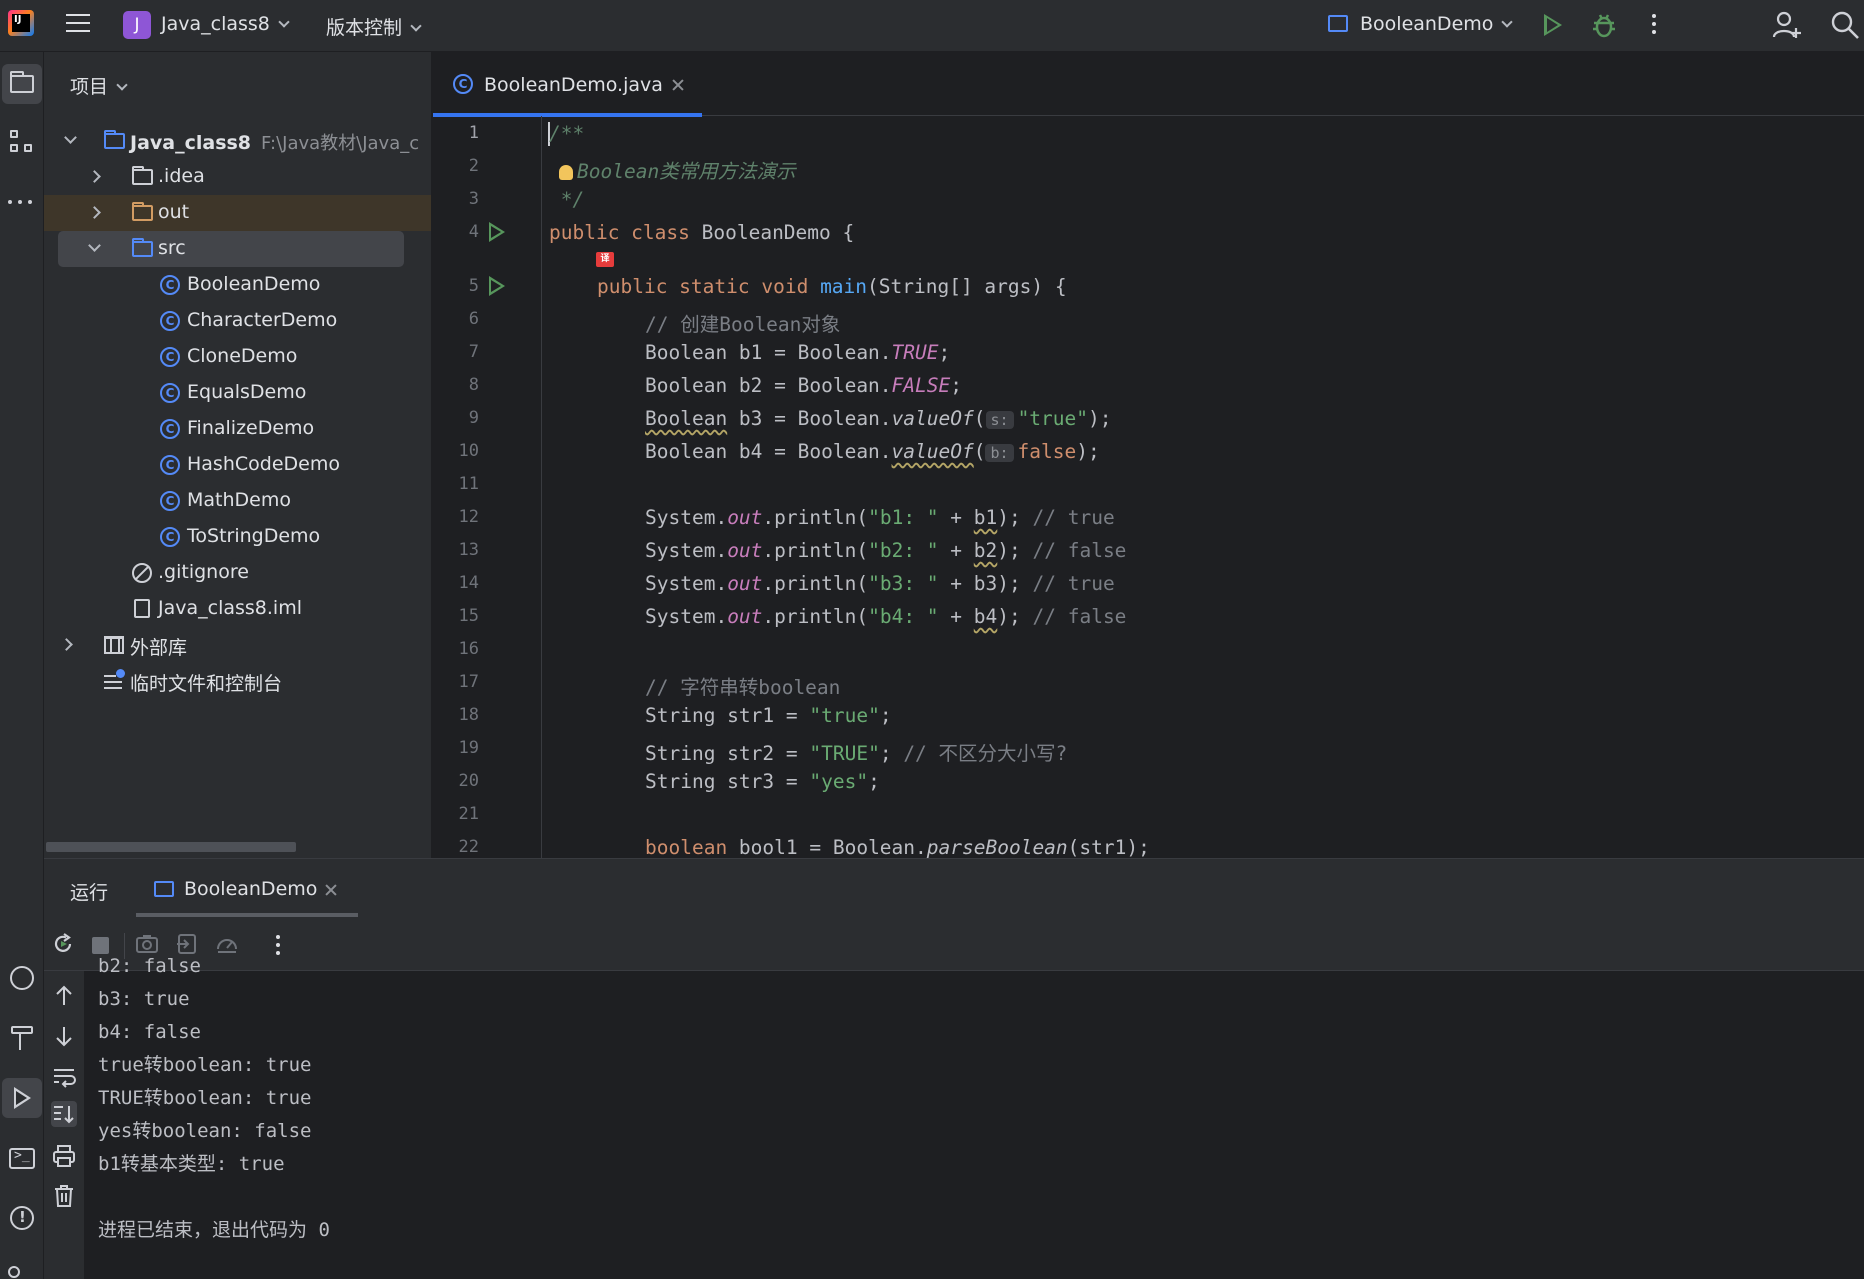 This screenshot has width=1864, height=1279. Describe the element at coordinates (22, 1098) in the screenshot. I see `run-tool-button` at that location.